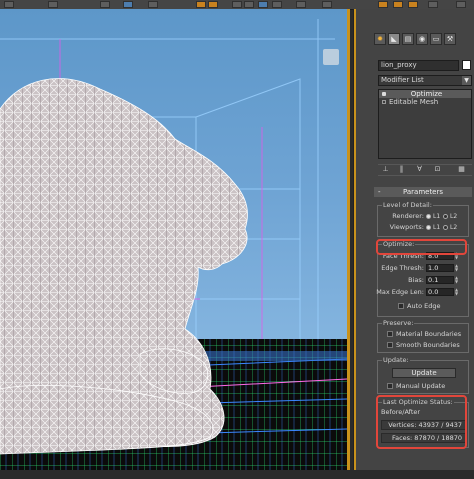  I want to click on pin-stack-icon: ⊥, so click(385, 169).